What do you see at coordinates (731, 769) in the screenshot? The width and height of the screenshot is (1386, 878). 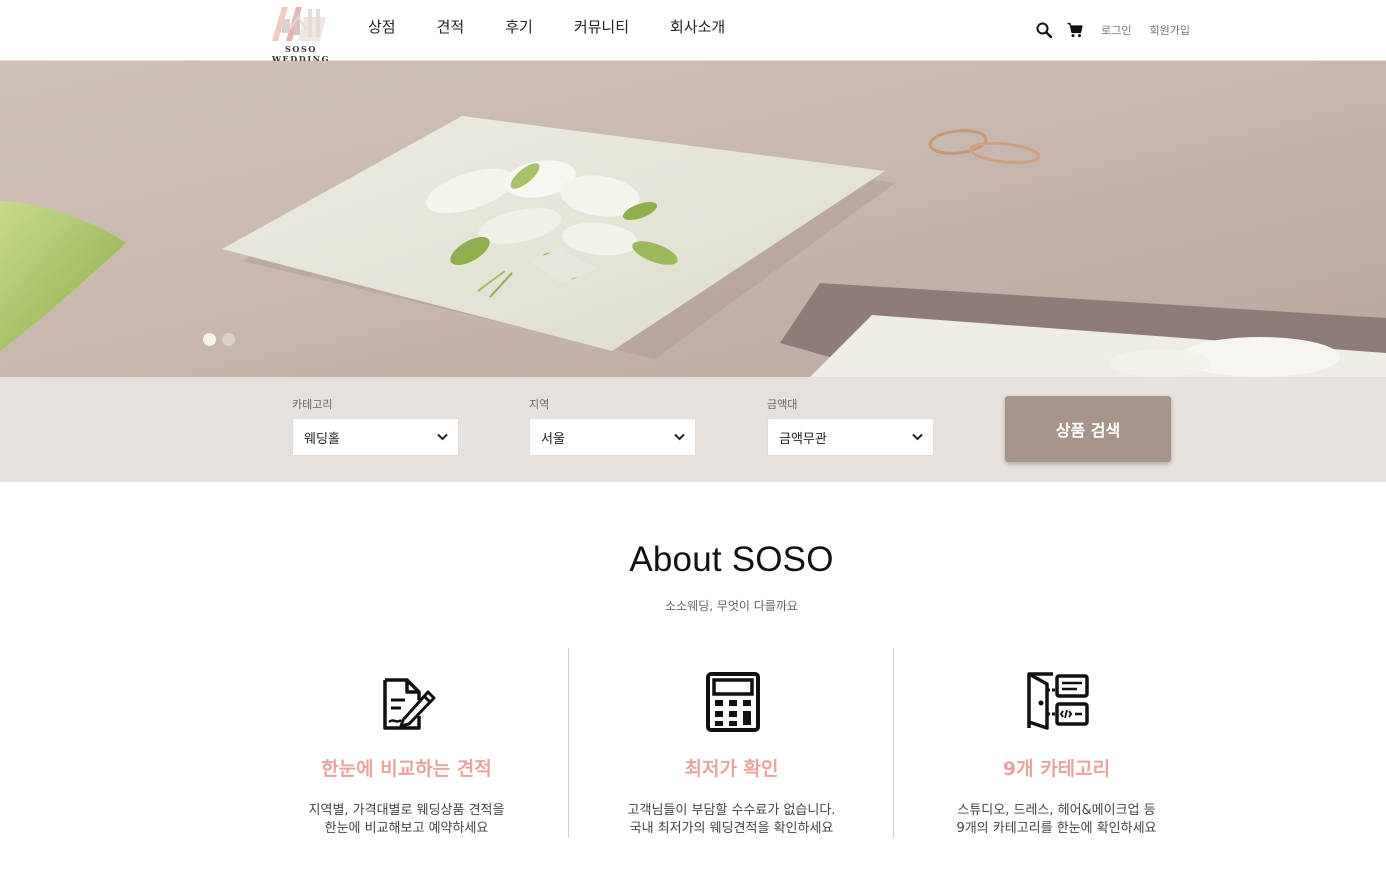 I see `feature-title: 최저가 확인` at bounding box center [731, 769].